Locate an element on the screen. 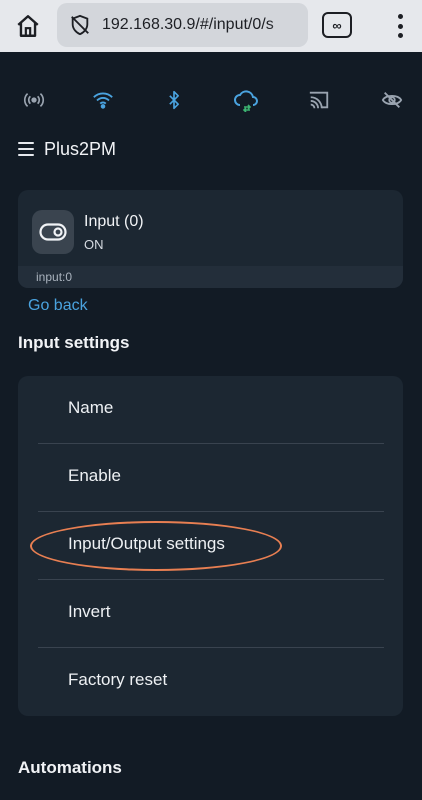 The width and height of the screenshot is (422, 800). input-name: Input (0) is located at coordinates (114, 221).